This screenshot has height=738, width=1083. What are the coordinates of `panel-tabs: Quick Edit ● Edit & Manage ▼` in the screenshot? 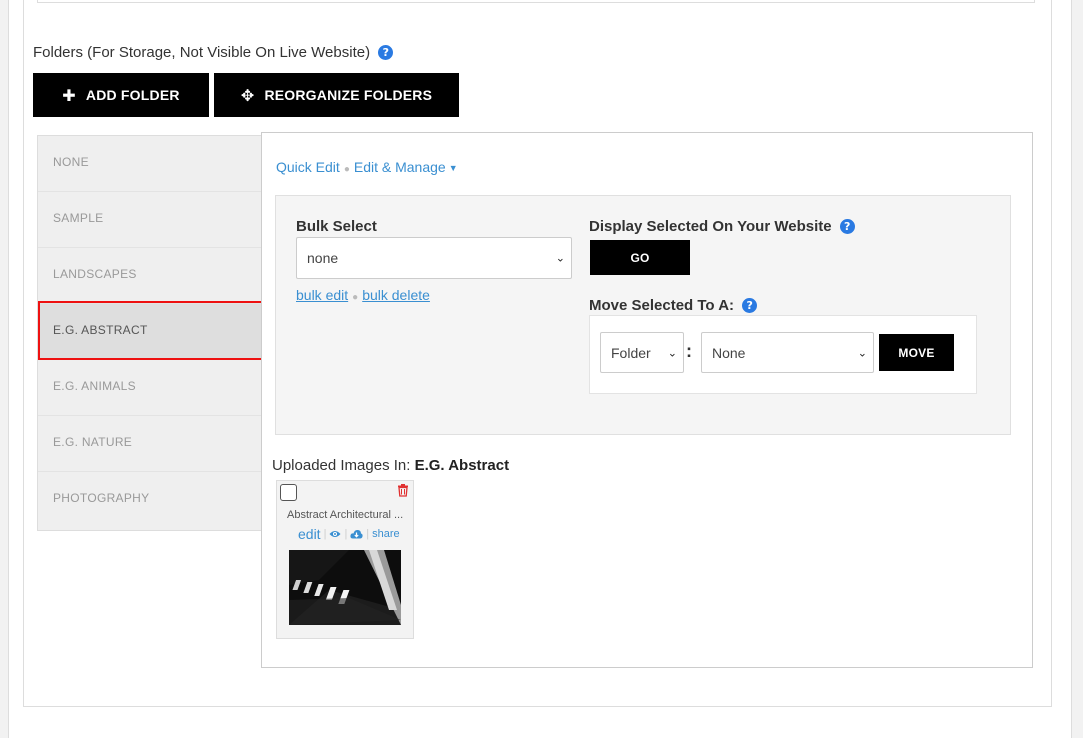 It's located at (367, 167).